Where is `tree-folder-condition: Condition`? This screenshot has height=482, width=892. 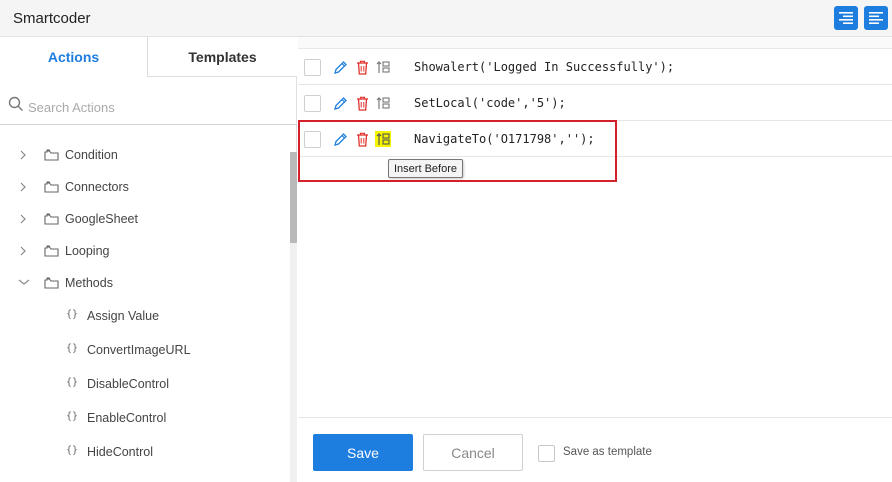 tree-folder-condition: Condition is located at coordinates (145, 155).